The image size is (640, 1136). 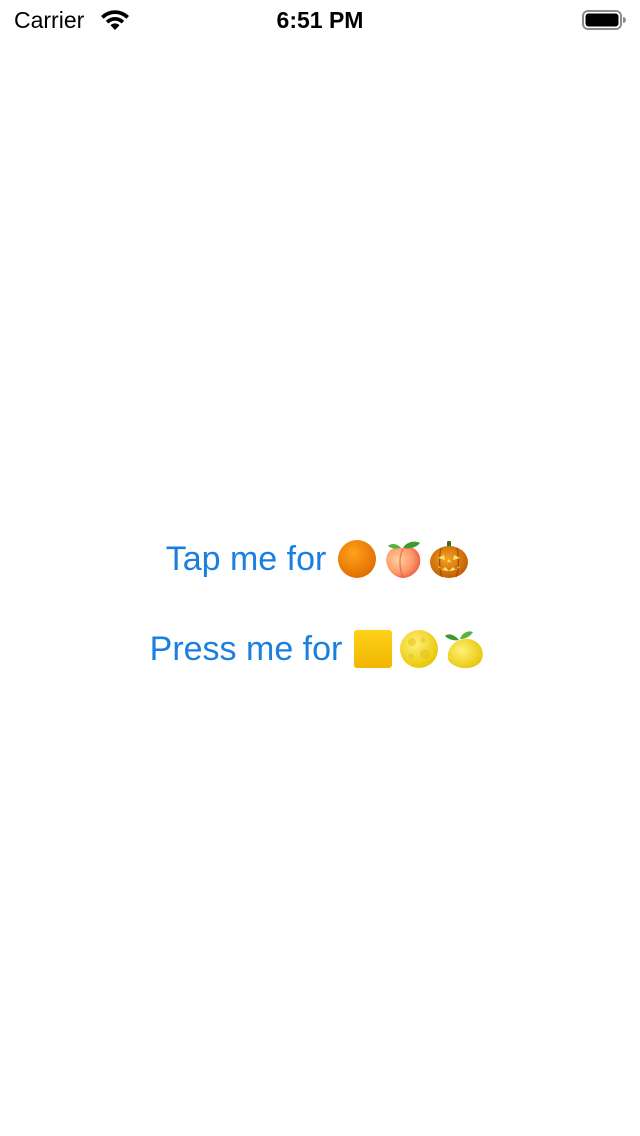 I want to click on tap-me-emoji-group, so click(x=405, y=559).